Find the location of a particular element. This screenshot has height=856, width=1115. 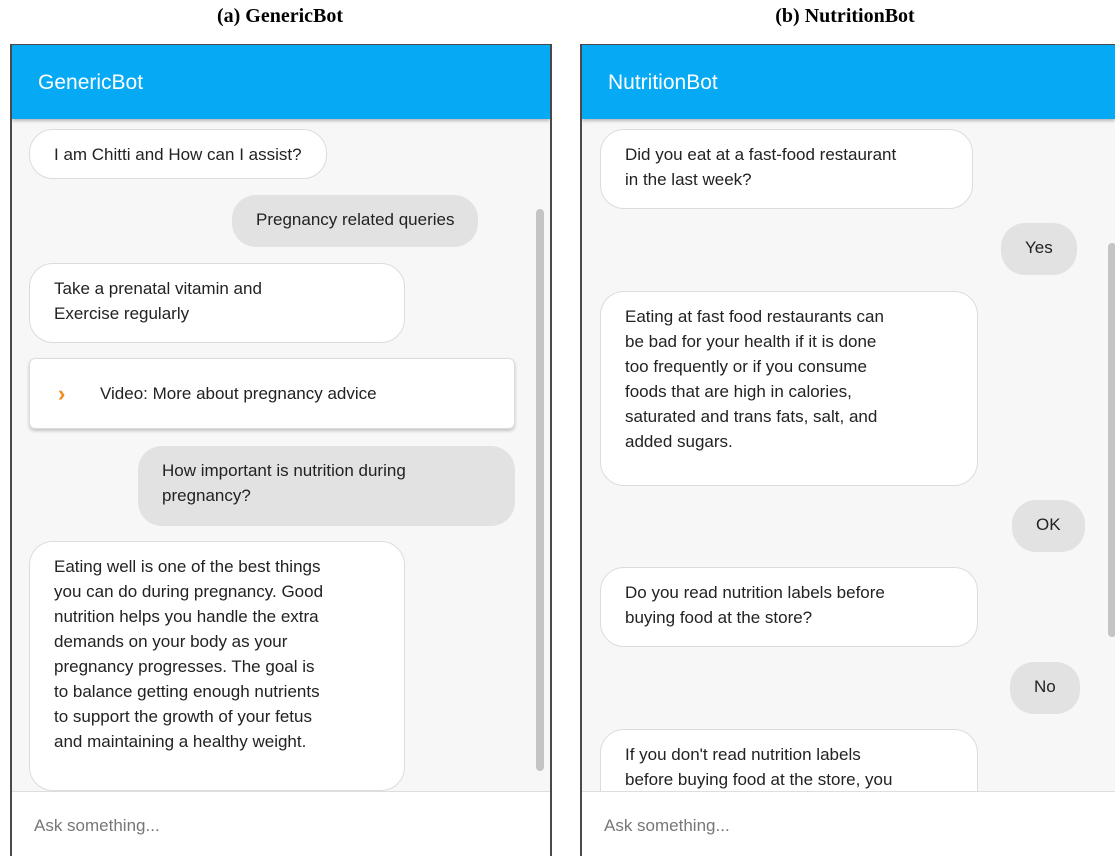

user-message: OK is located at coordinates (1048, 526).